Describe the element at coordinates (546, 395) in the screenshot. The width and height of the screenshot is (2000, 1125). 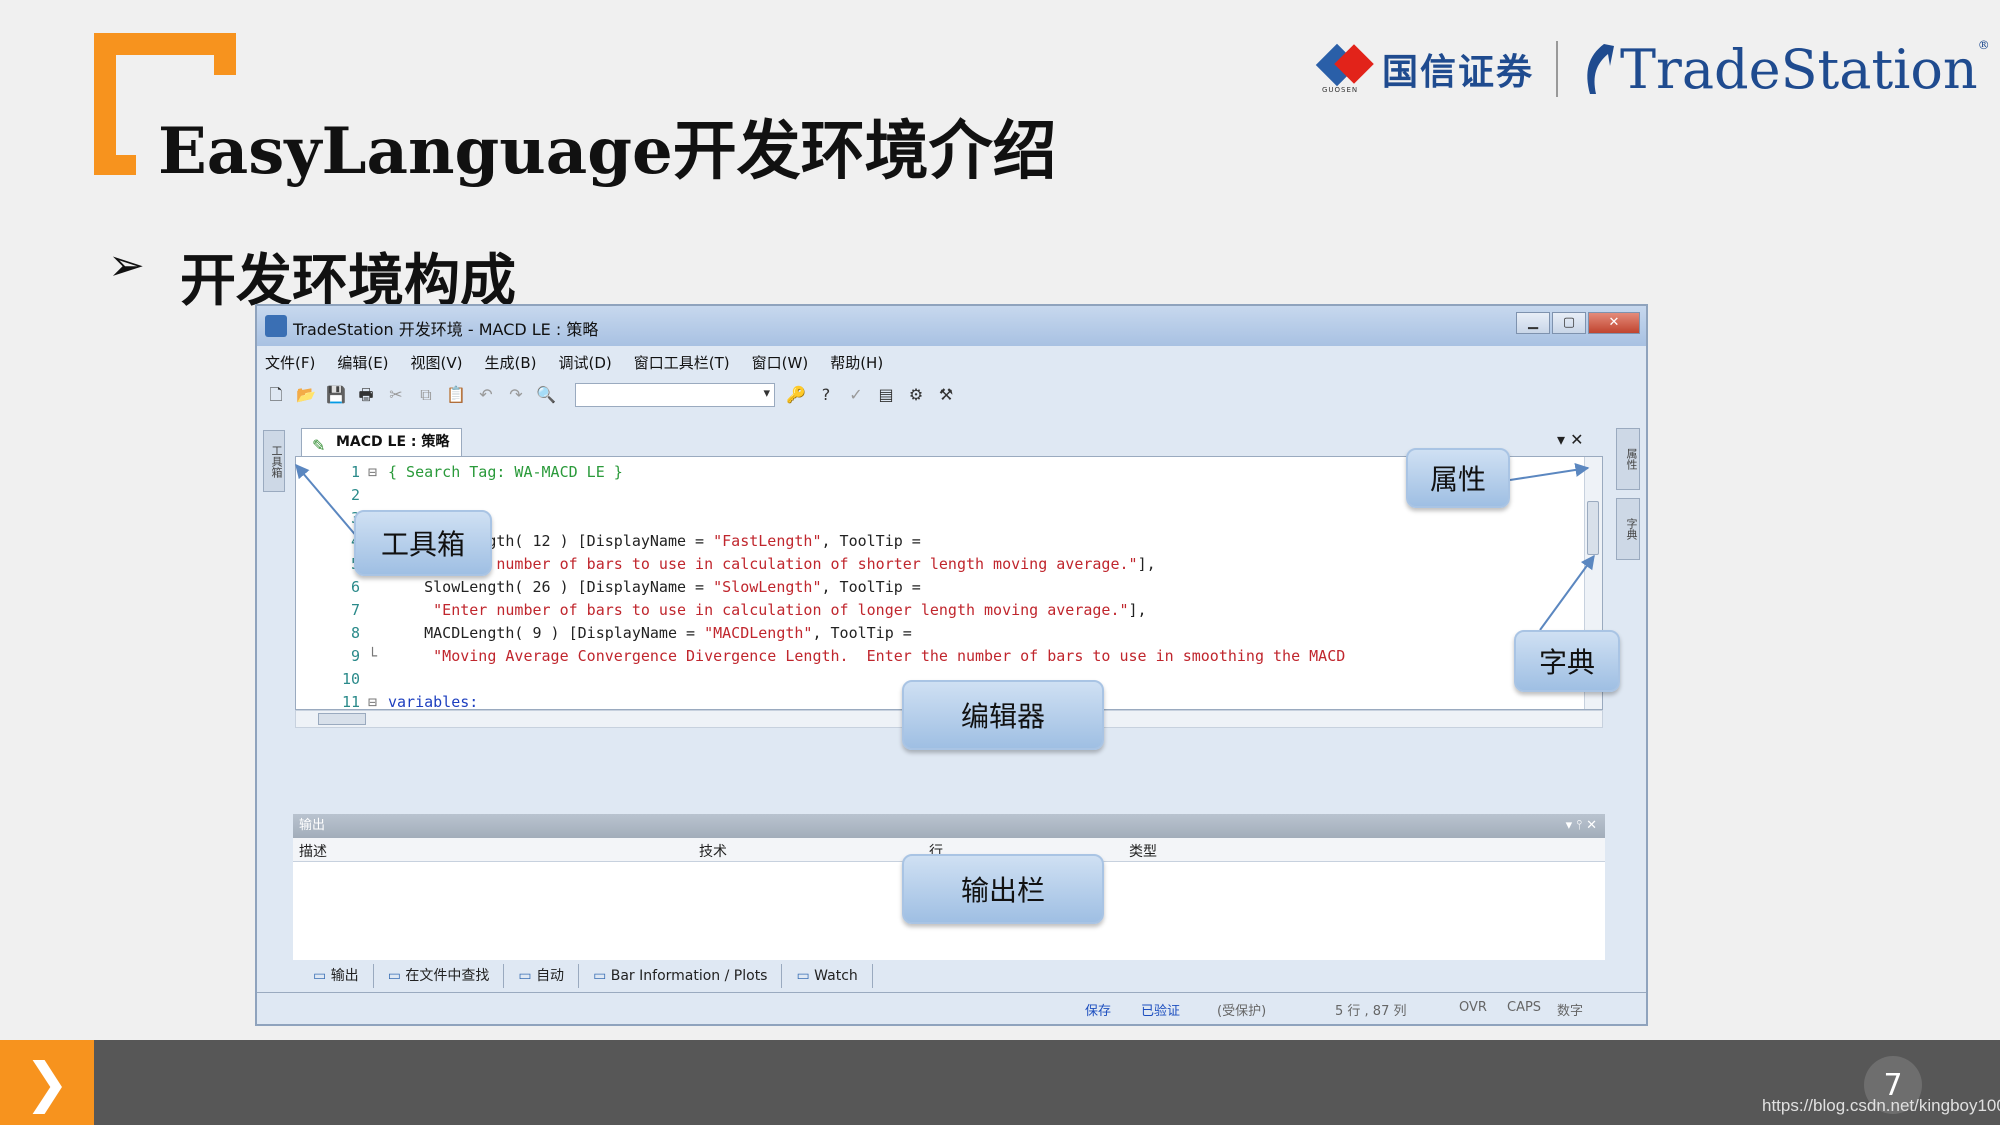
I see `find-icon: 🔍` at that location.